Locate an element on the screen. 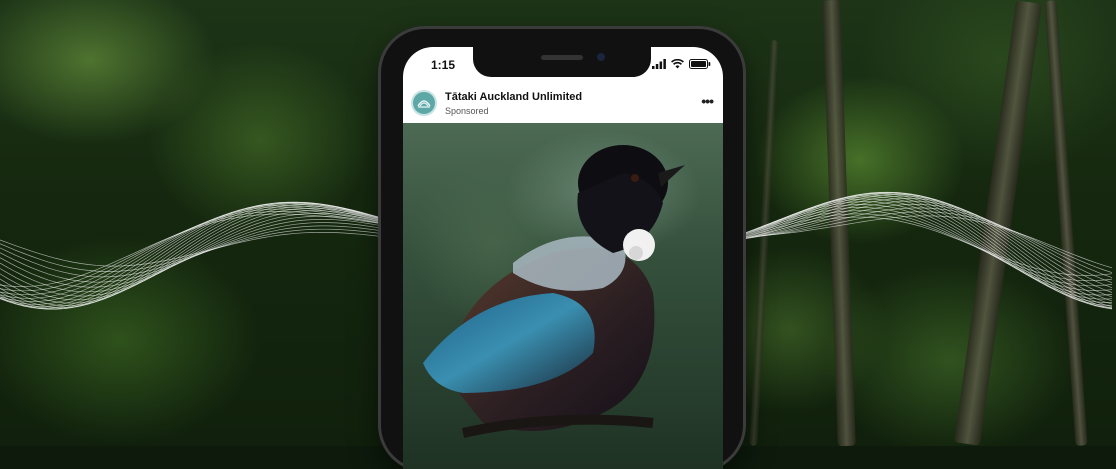  logo-icon is located at coordinates (424, 104).